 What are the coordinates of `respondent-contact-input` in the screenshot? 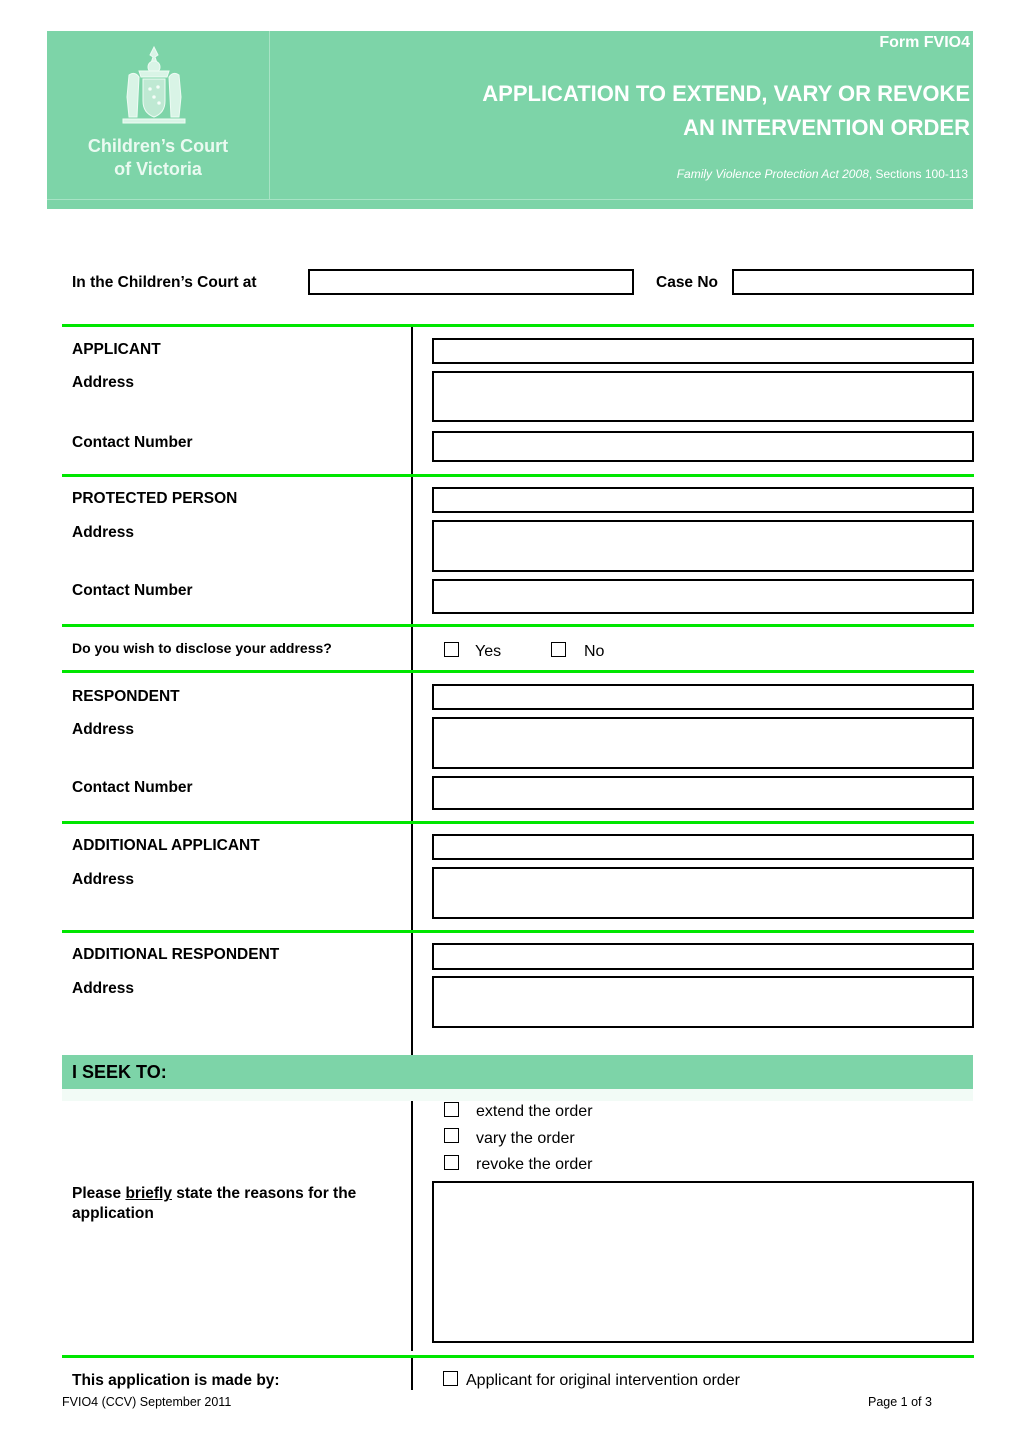 It's located at (703, 793).